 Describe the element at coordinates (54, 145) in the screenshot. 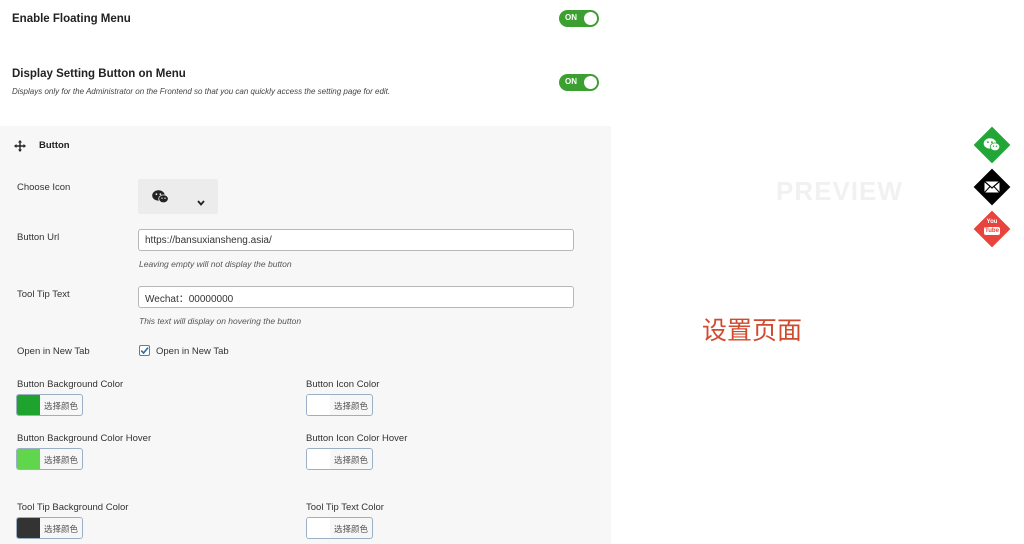

I see `panel-header: Button` at that location.